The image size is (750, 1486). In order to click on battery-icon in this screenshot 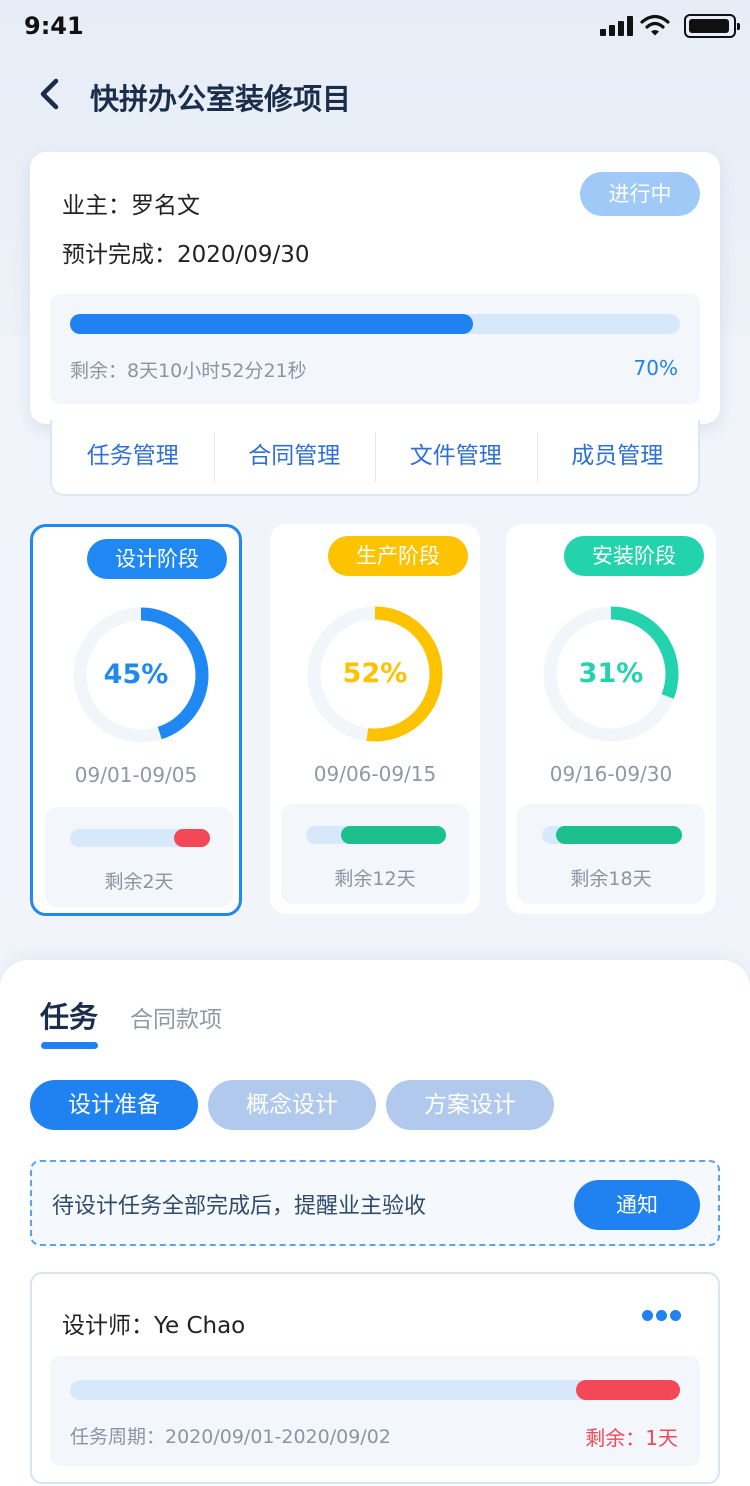, I will do `click(712, 26)`.